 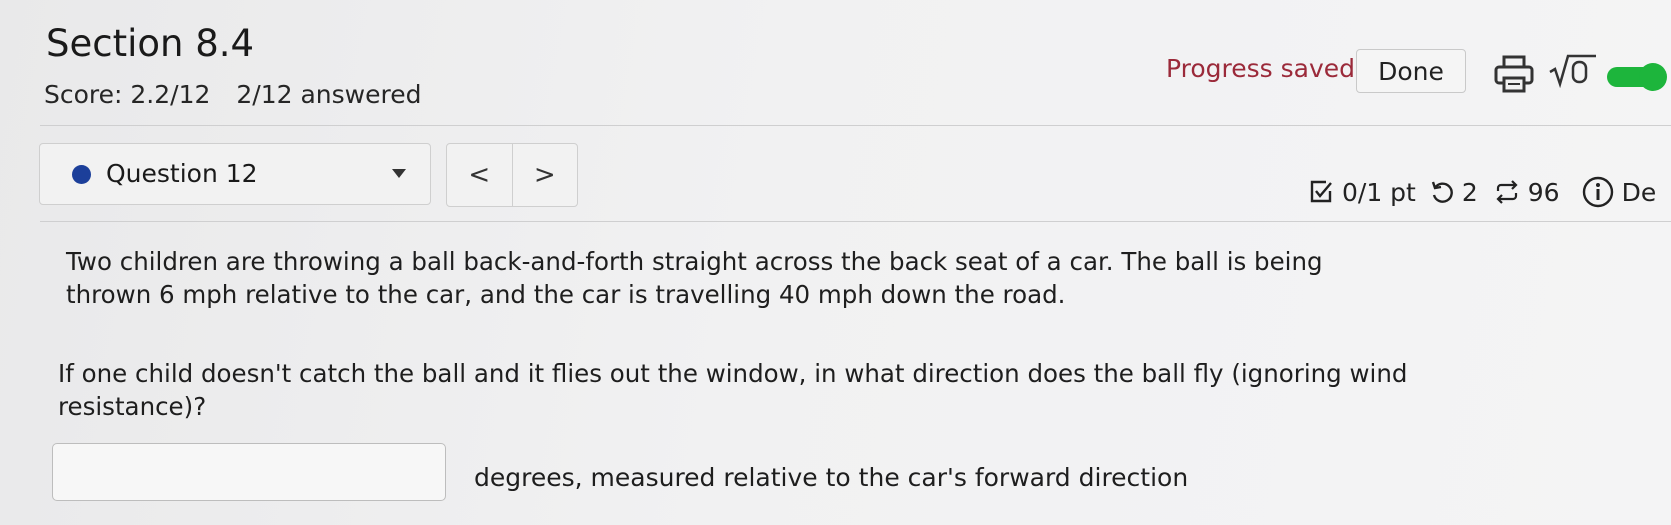 What do you see at coordinates (1442, 192) in the screenshot?
I see `retry-icon` at bounding box center [1442, 192].